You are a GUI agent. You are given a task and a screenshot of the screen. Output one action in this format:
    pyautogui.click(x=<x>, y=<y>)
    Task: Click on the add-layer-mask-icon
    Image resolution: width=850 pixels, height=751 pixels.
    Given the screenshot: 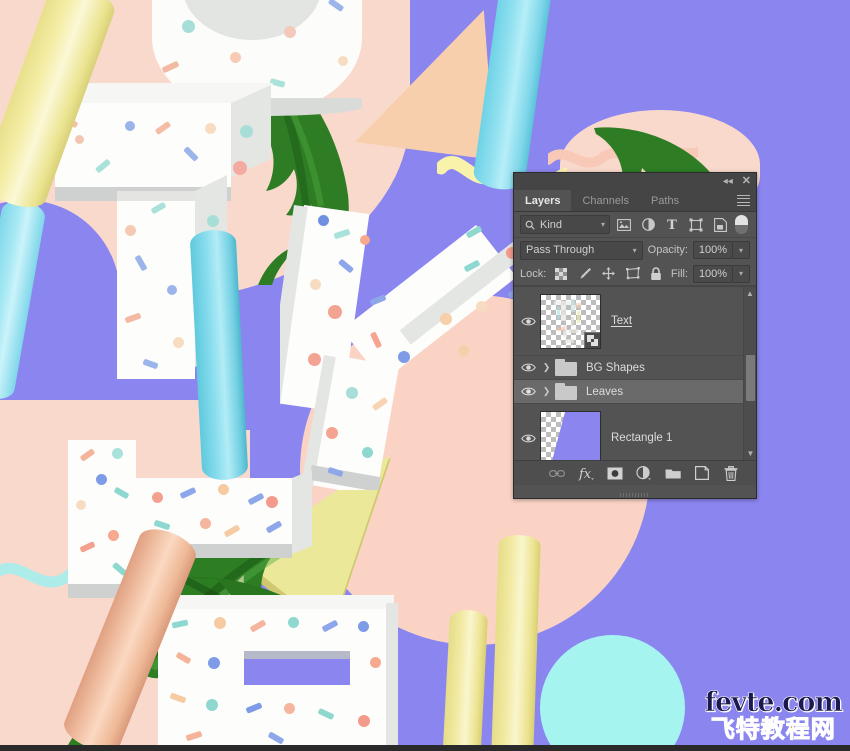 What is the action you would take?
    pyautogui.click(x=615, y=473)
    